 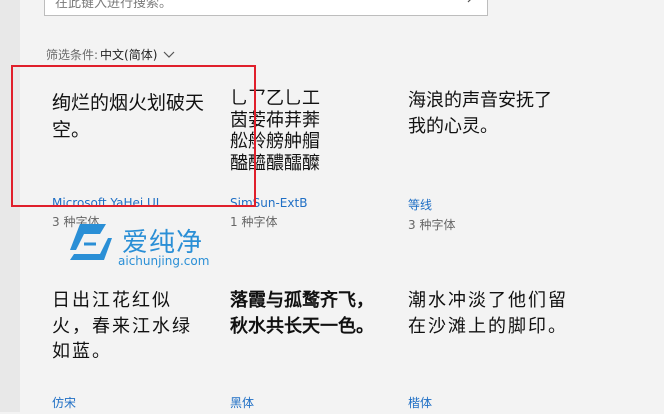 I want to click on font-card-heiti: 落霞与孤鹜齐飞，秋水共长天一色。 黑体, so click(x=315, y=351).